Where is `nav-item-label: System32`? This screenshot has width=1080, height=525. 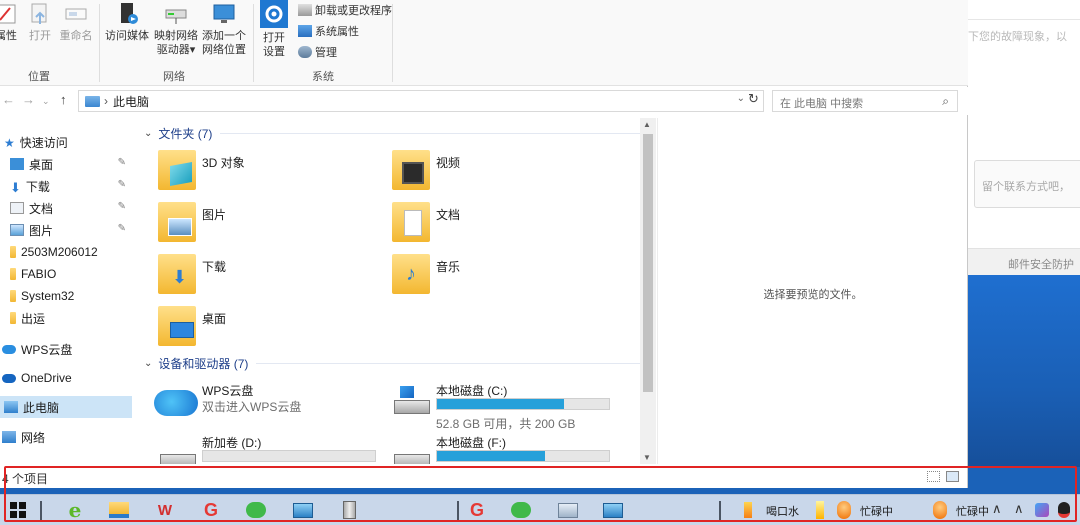 nav-item-label: System32 is located at coordinates (48, 296).